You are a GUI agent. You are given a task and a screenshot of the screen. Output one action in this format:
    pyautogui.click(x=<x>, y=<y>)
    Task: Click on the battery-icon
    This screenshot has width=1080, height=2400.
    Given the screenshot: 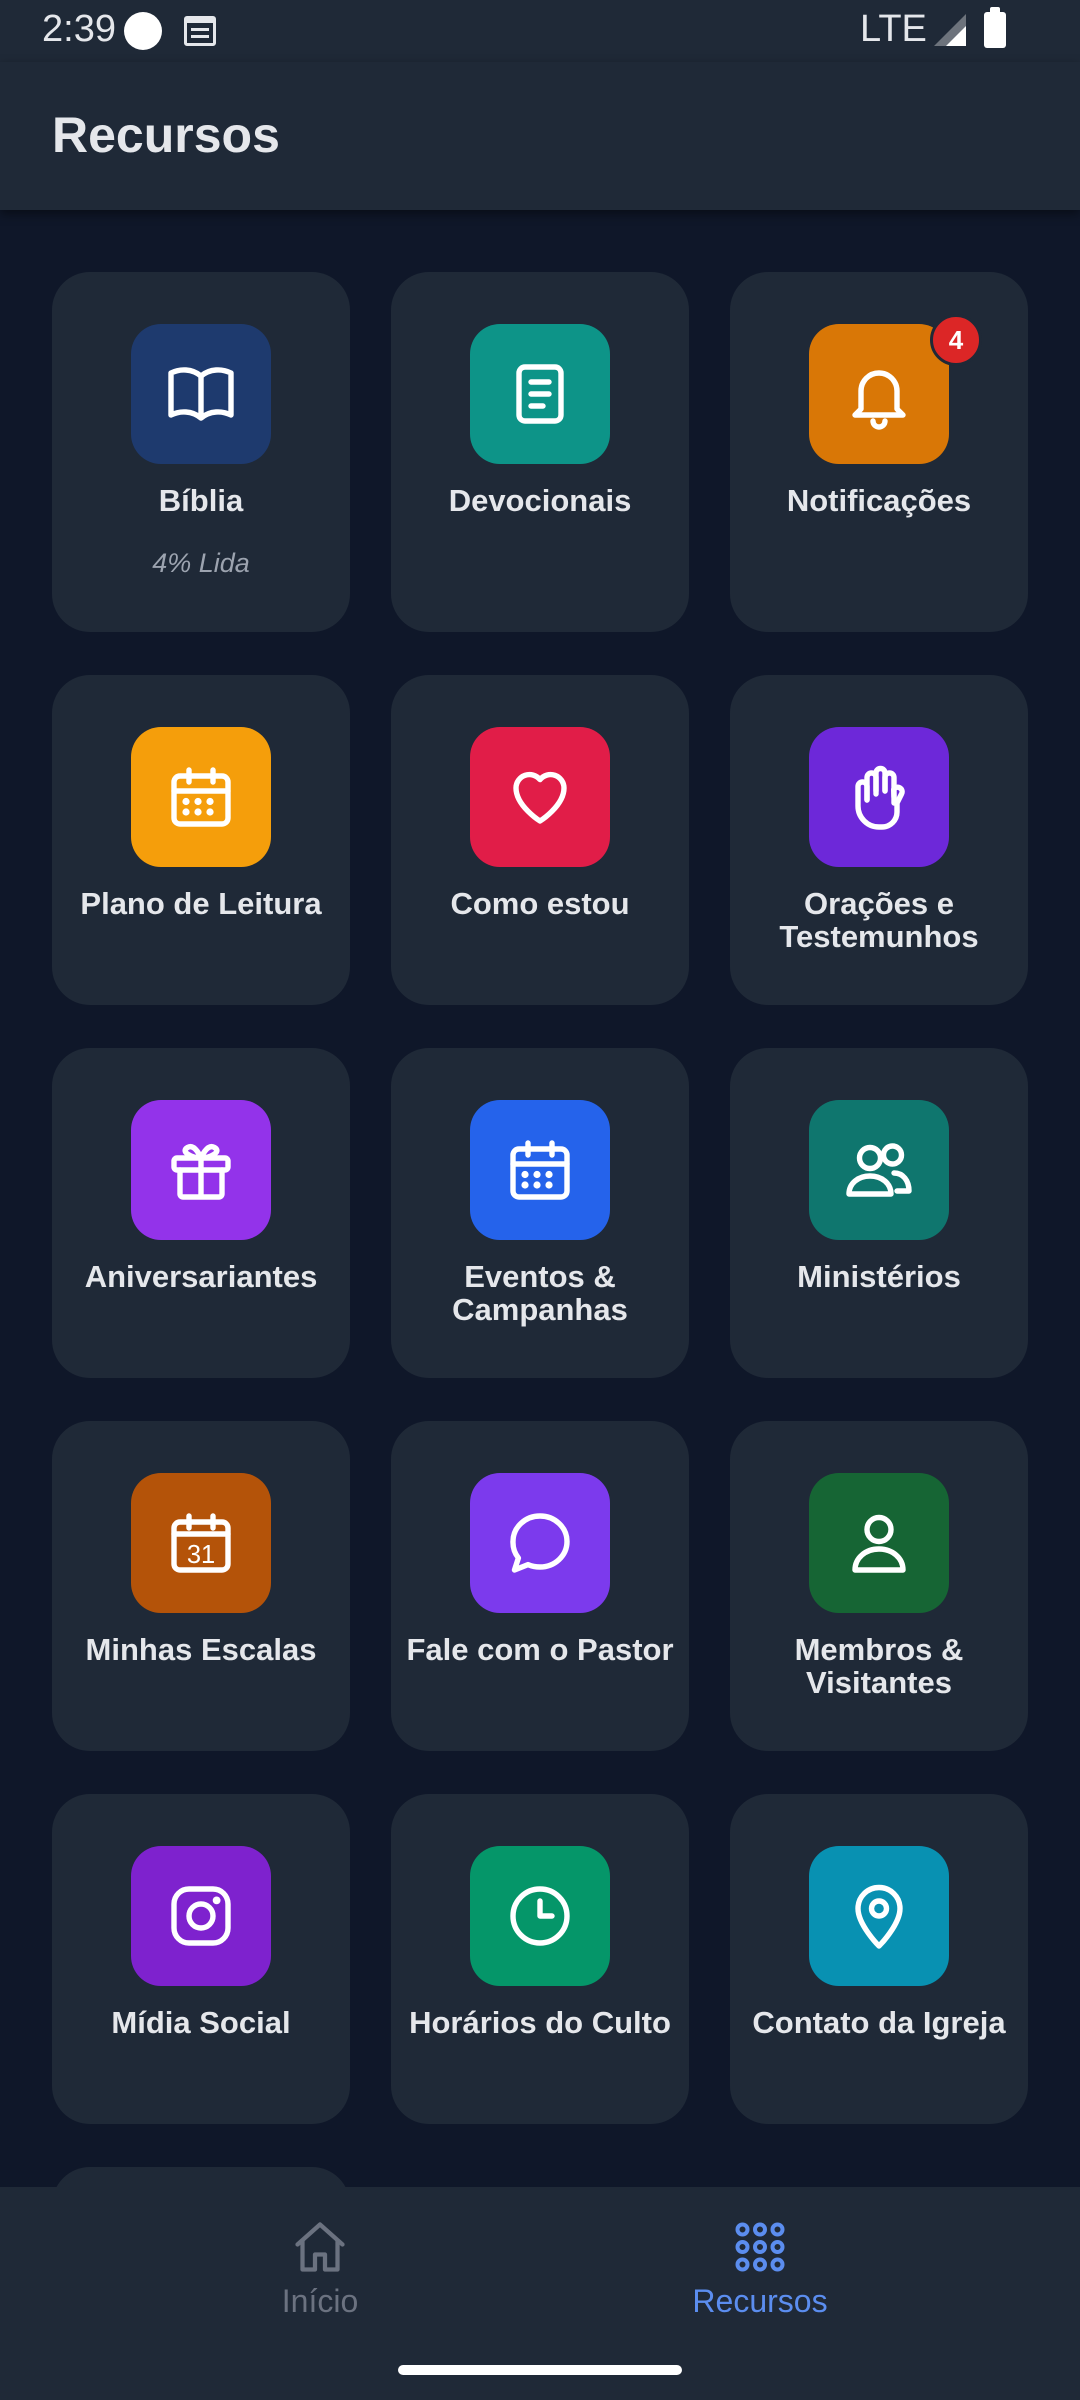 What is the action you would take?
    pyautogui.click(x=995, y=27)
    